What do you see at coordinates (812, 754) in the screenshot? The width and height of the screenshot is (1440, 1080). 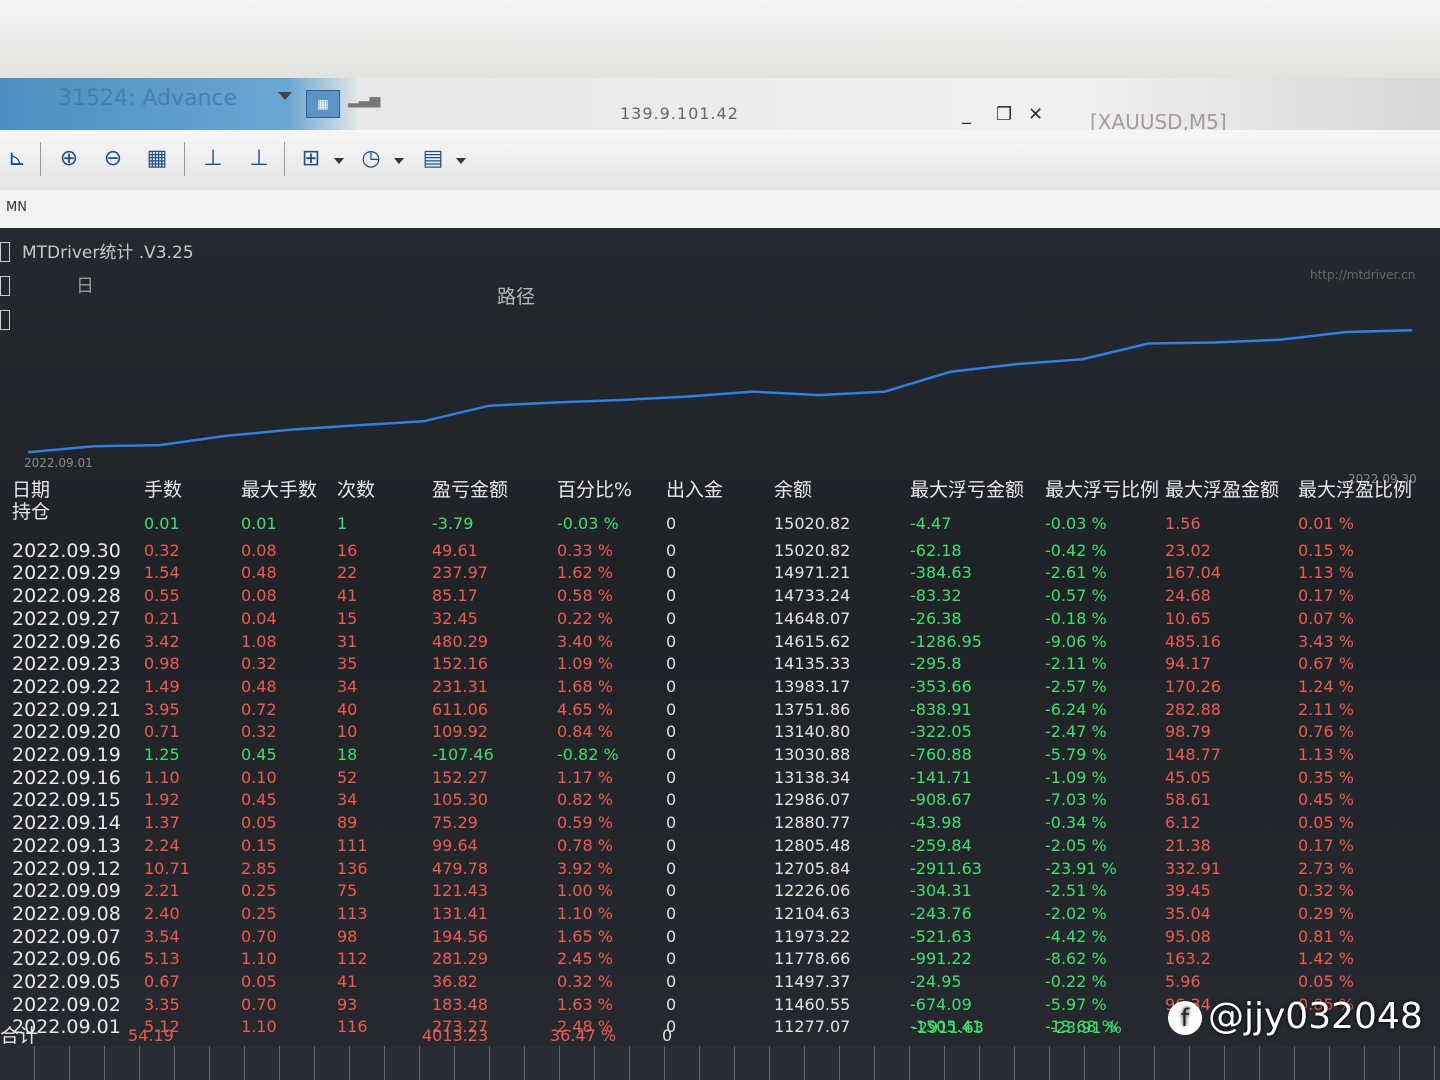 I see `balance-cell: 13030.88` at bounding box center [812, 754].